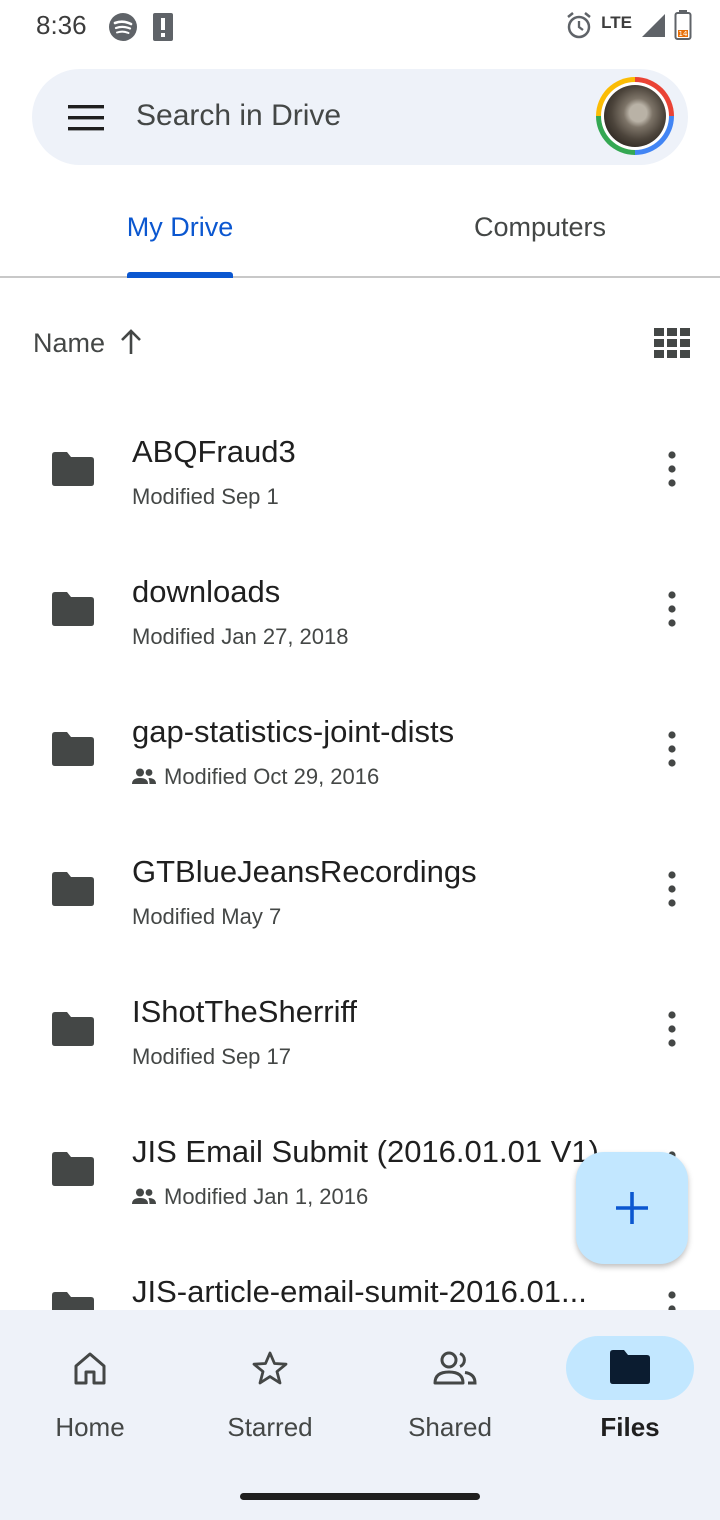  I want to click on nav-label: Files, so click(630, 1427).